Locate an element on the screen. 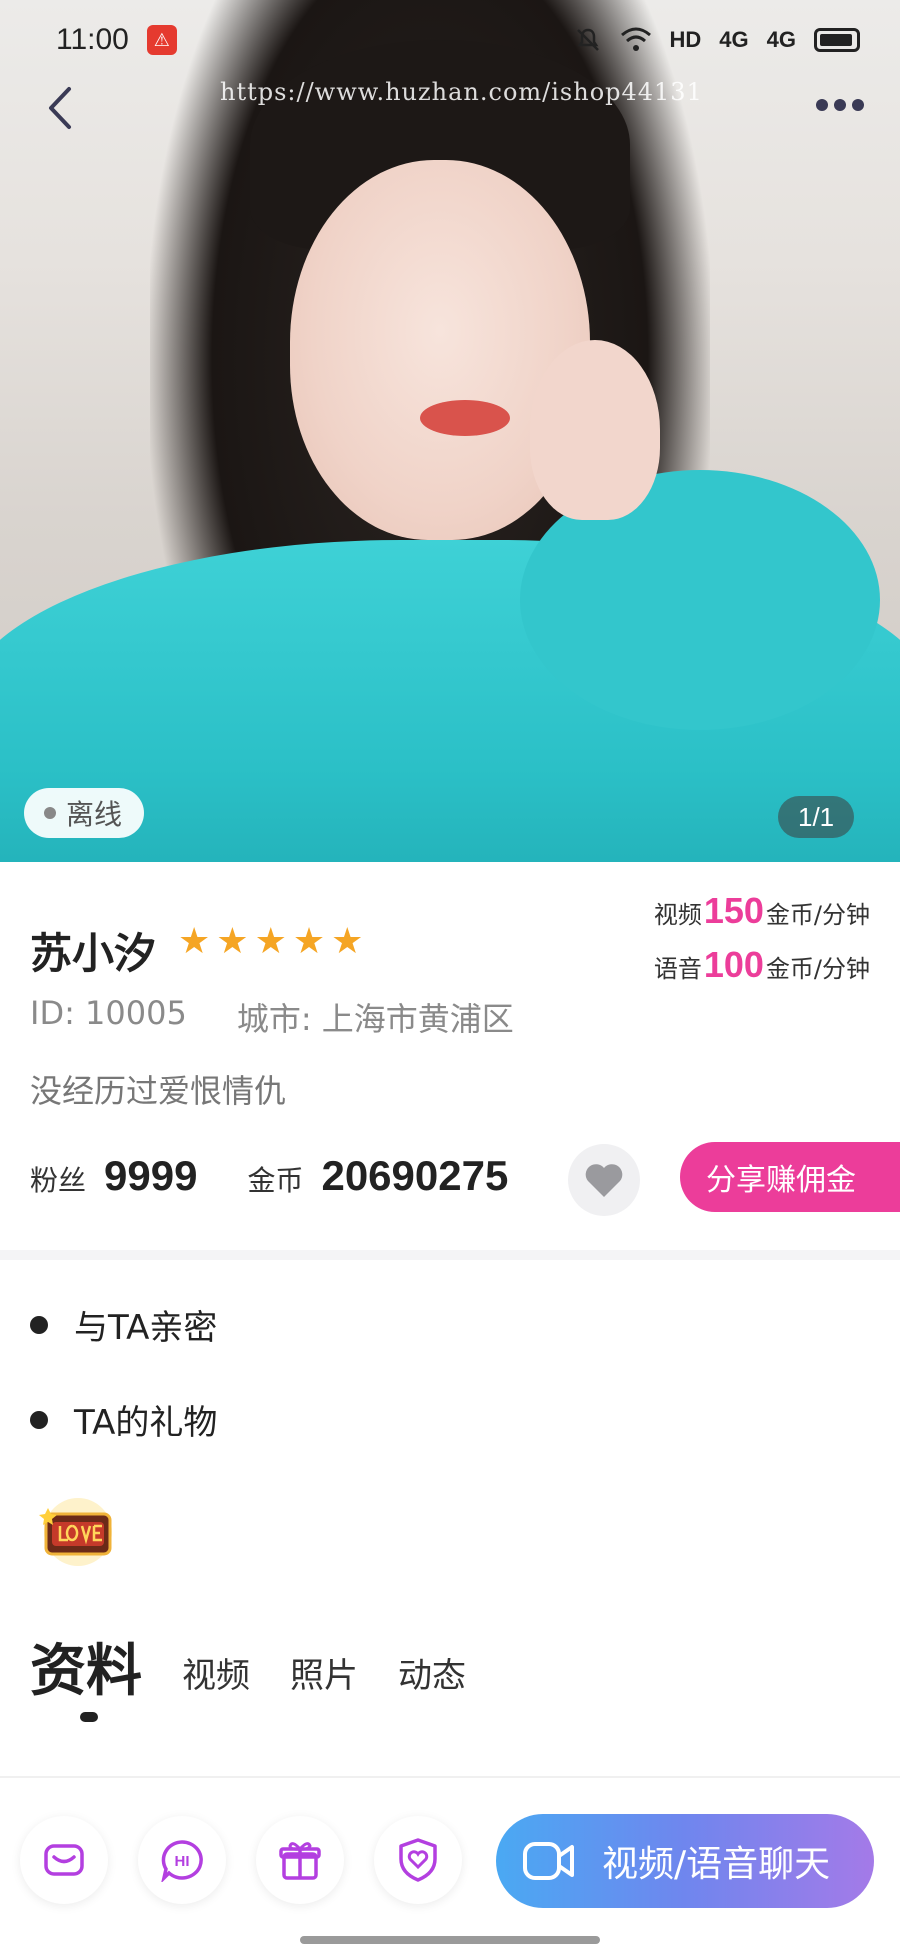  message-icon is located at coordinates (64, 1860).